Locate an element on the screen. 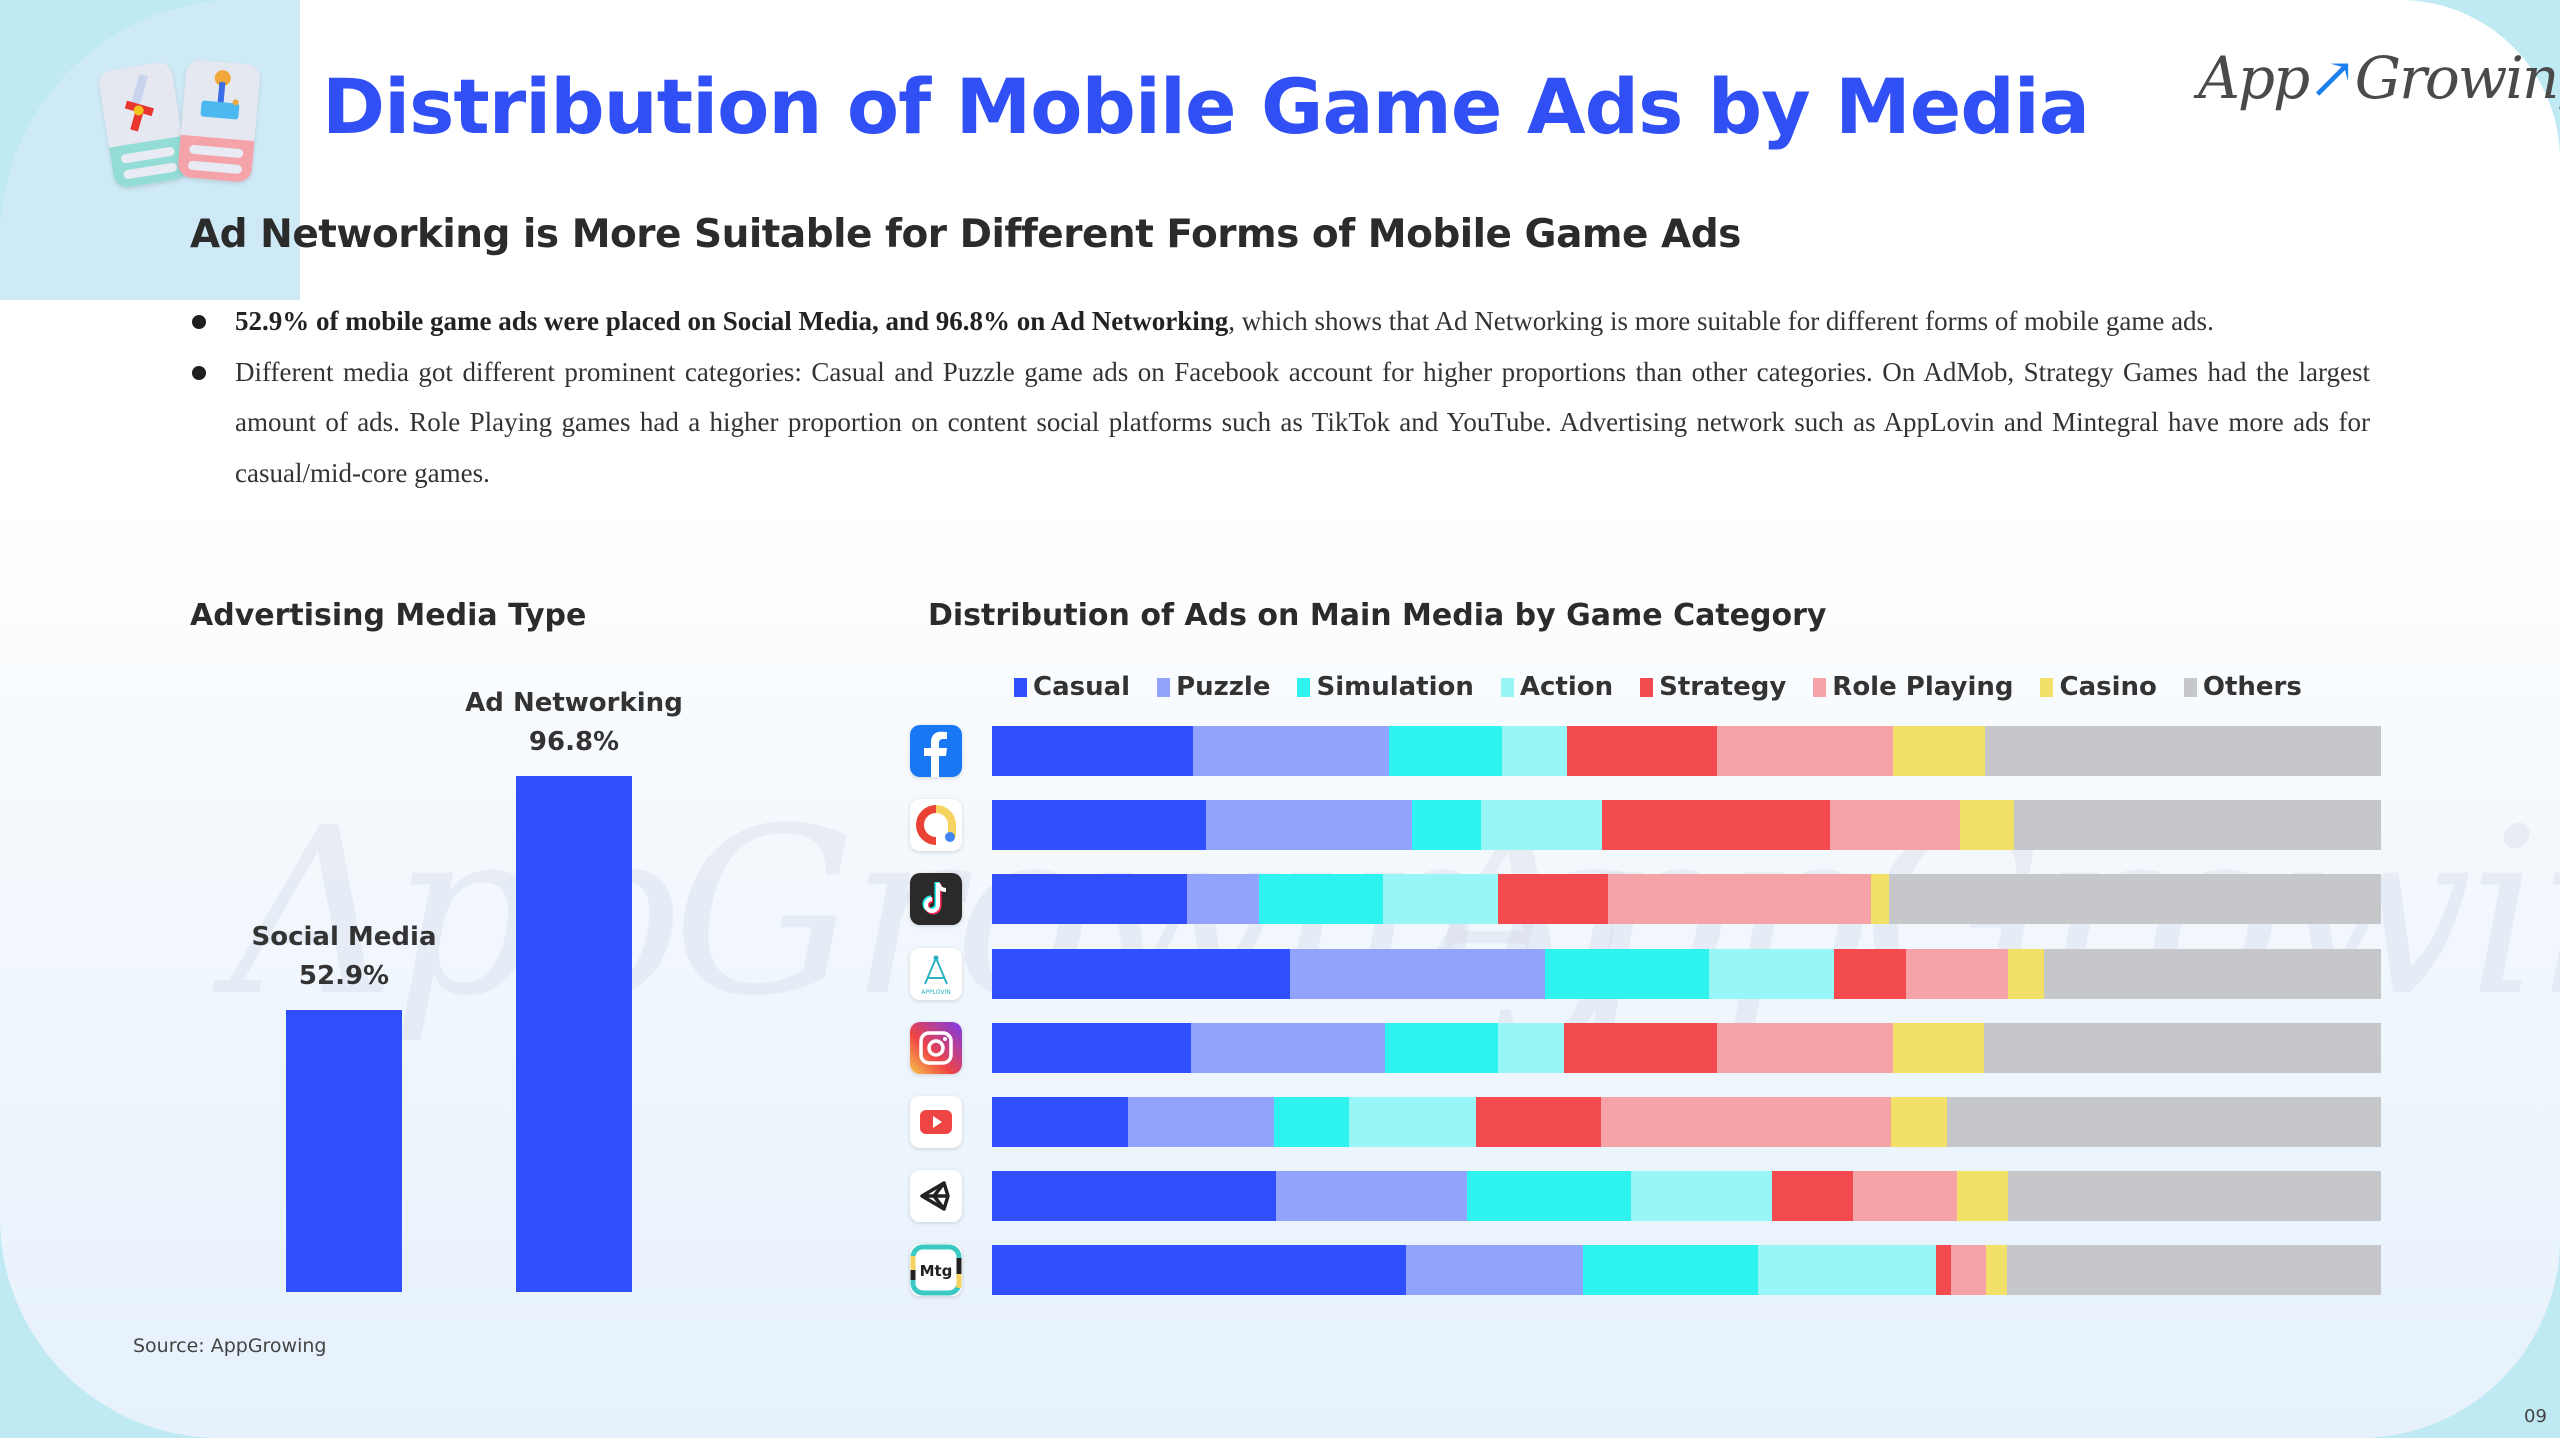 The height and width of the screenshot is (1438, 2560). category-label: Social Media is located at coordinates (344, 937).